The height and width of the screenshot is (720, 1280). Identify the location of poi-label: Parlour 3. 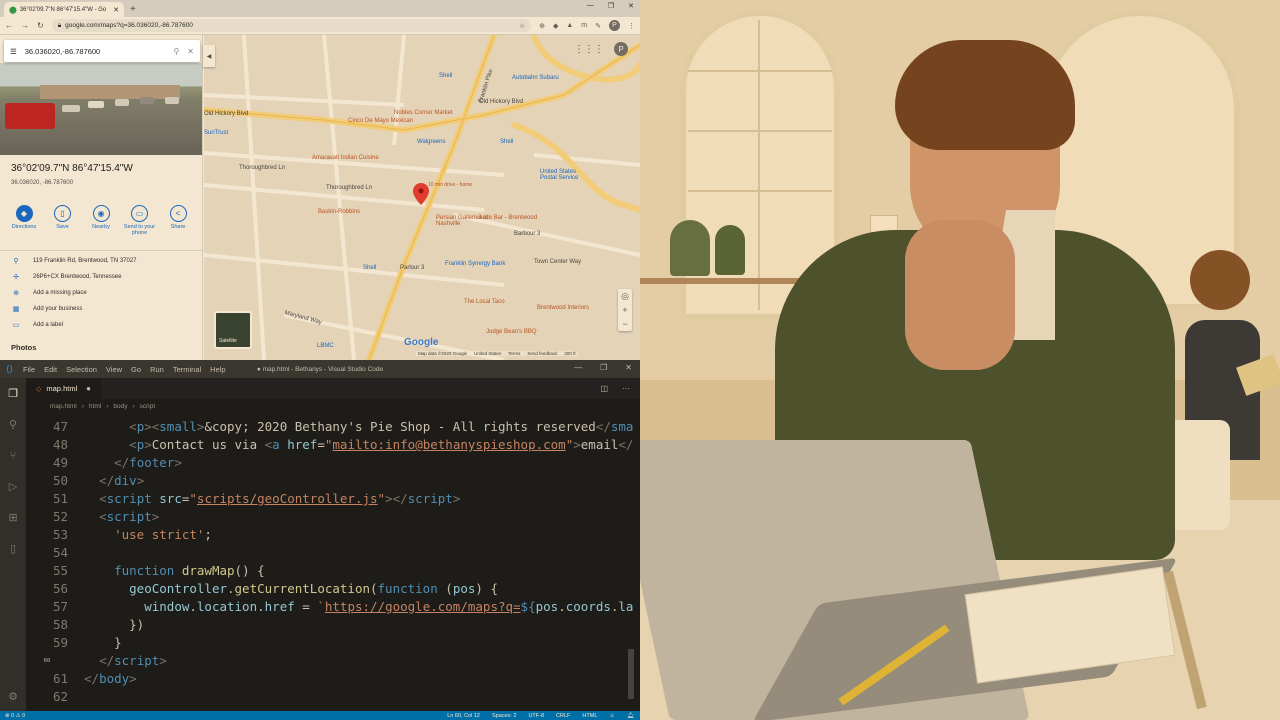
(412, 268).